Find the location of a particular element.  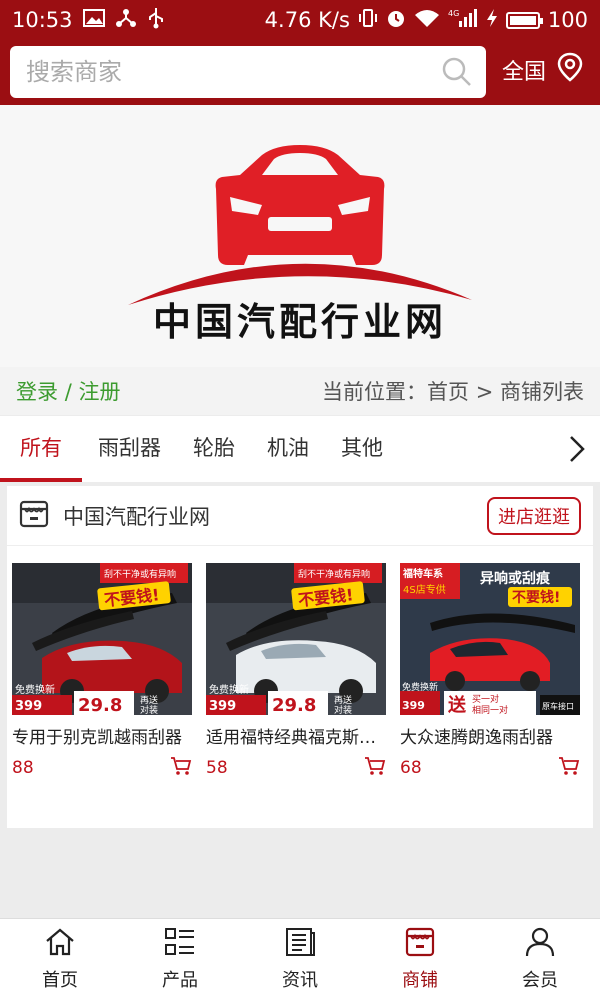

nav-label: 首页 is located at coordinates (60, 980).